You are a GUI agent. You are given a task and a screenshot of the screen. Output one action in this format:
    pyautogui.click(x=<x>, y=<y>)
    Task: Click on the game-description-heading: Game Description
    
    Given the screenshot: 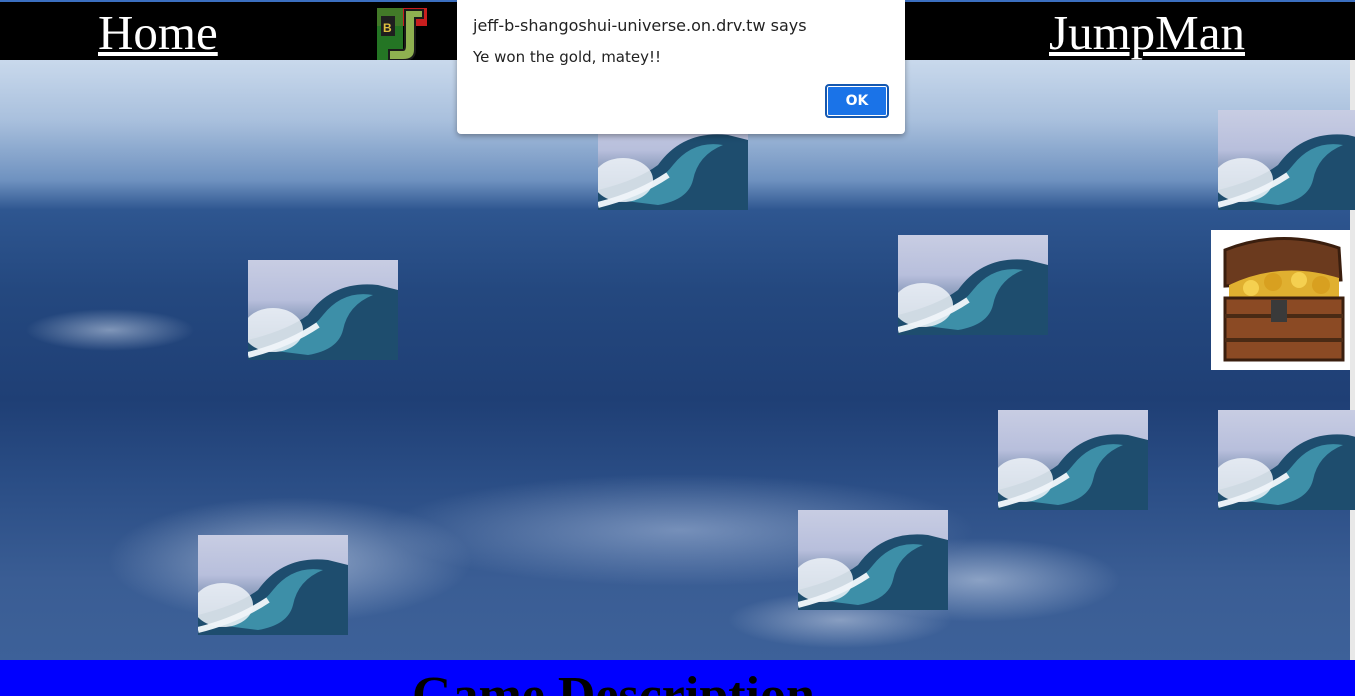 What is the action you would take?
    pyautogui.click(x=613, y=681)
    